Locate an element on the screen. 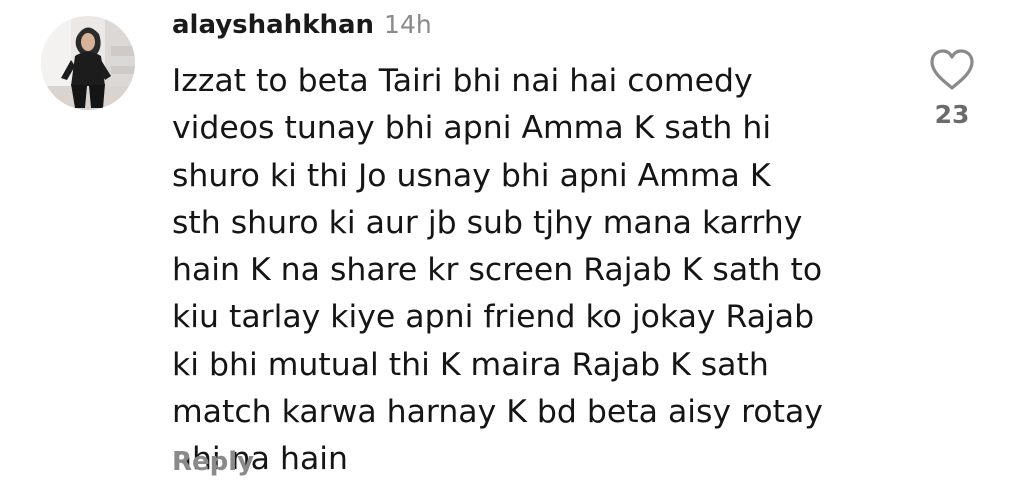 This screenshot has height=496, width=1024. username: alayshahkhan is located at coordinates (273, 25).